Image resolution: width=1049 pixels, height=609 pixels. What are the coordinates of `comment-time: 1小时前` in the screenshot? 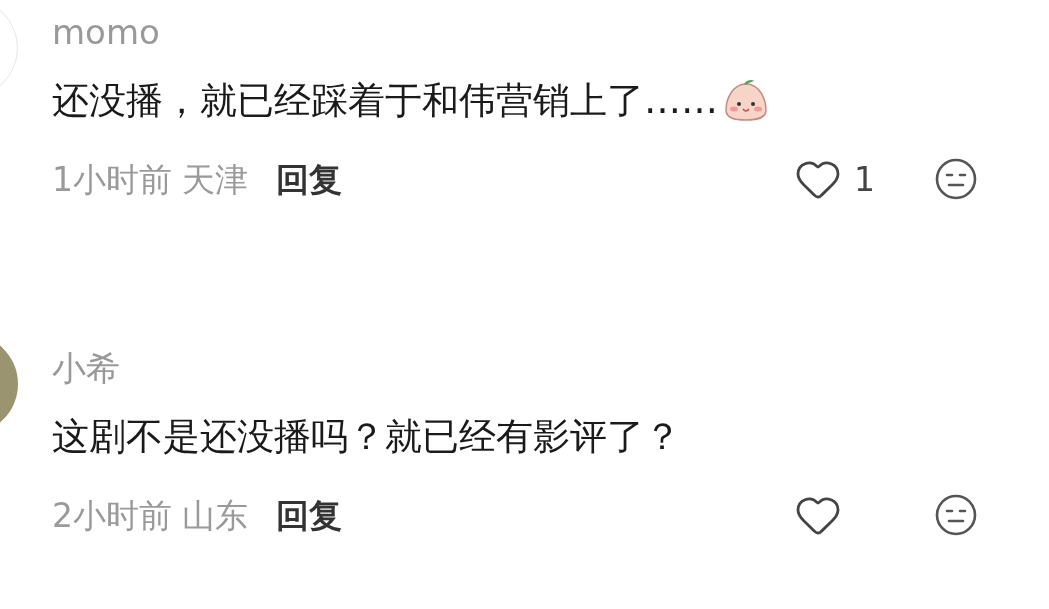 It's located at (112, 179).